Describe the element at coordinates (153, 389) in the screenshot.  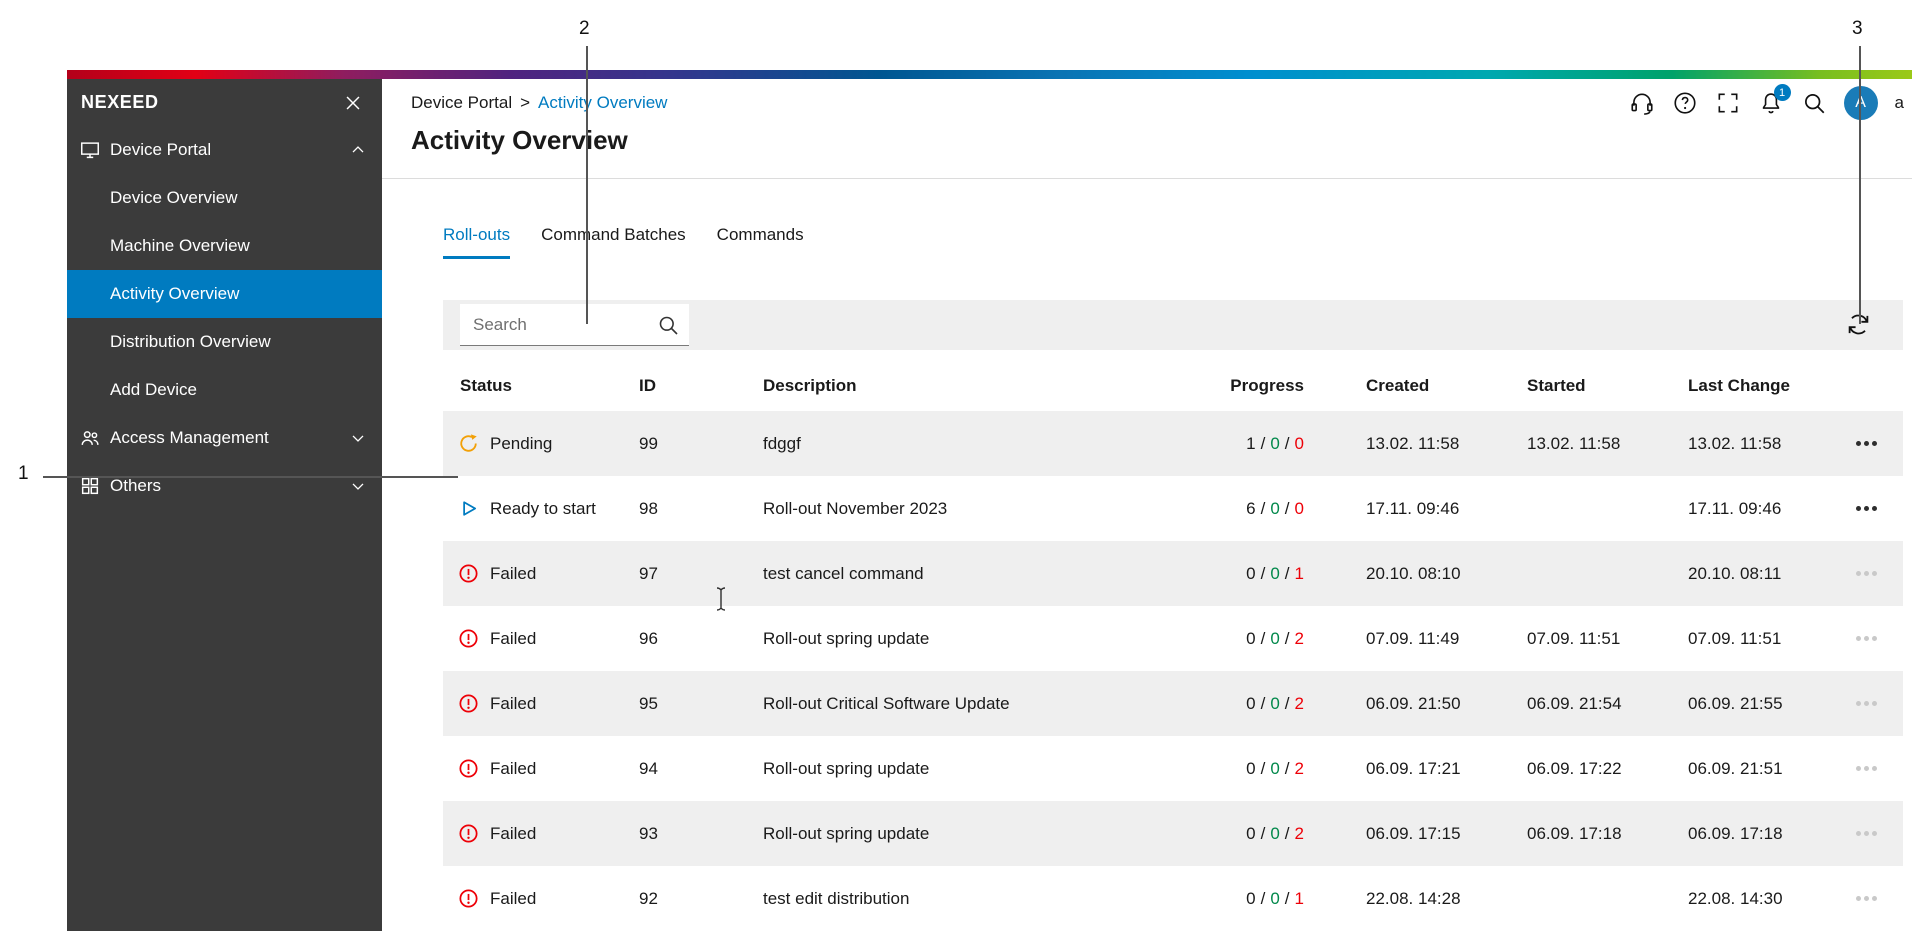
I see `sidebar-item-label: Add Device` at that location.